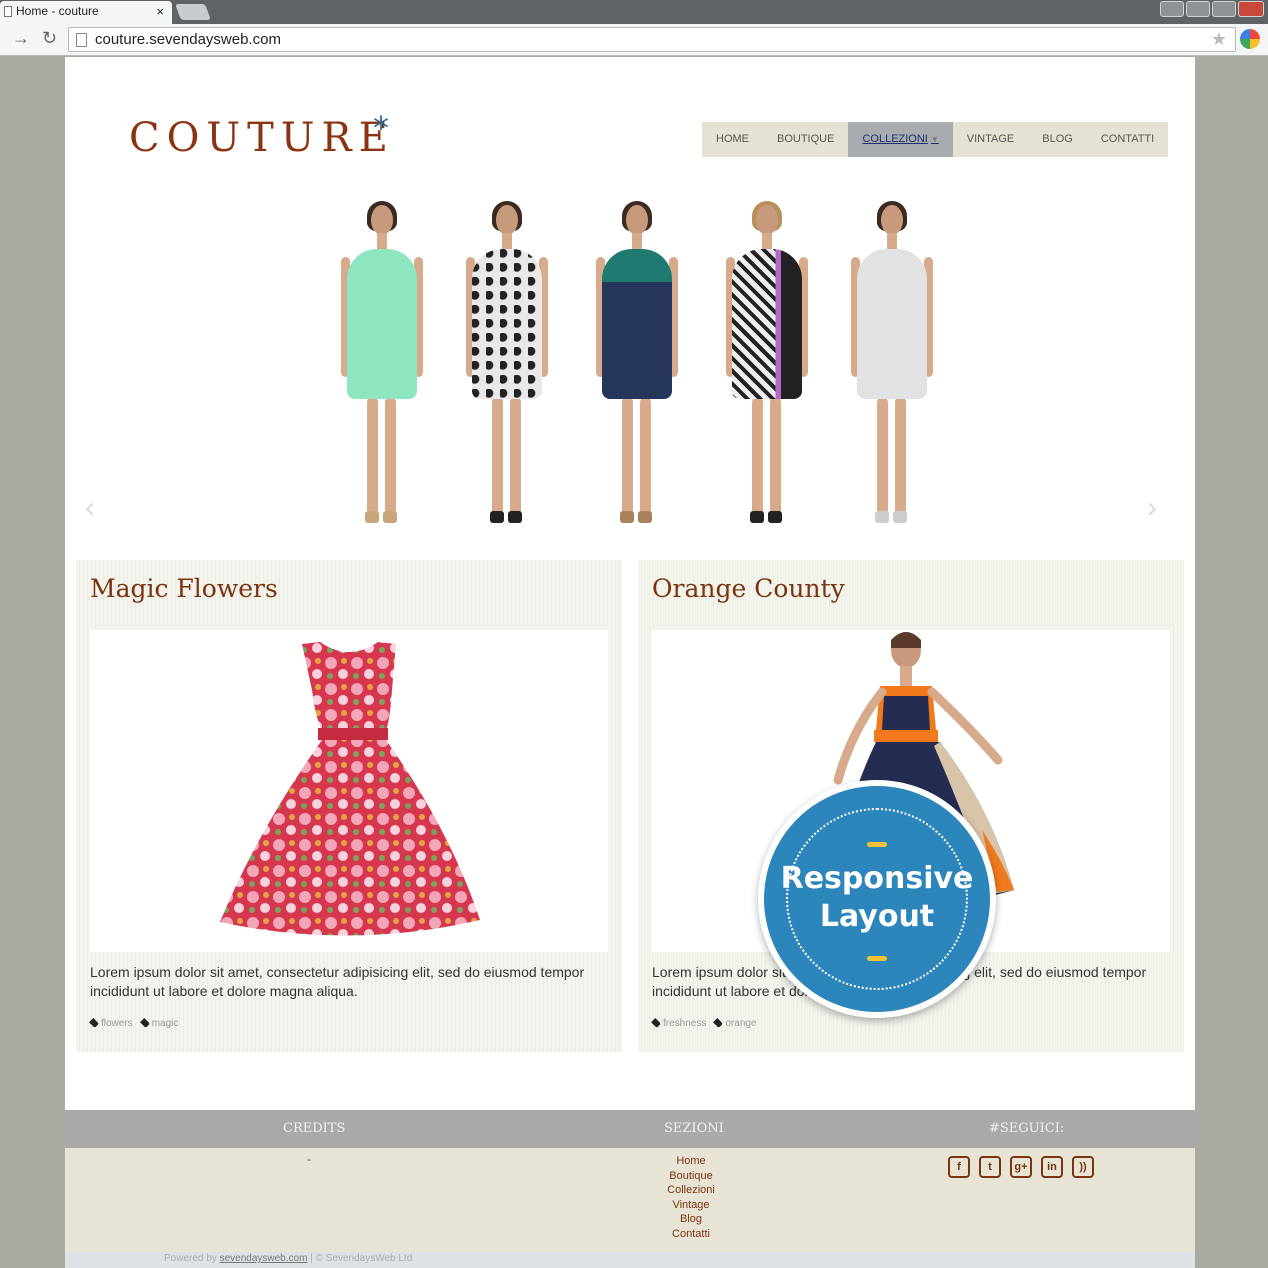 Image resolution: width=1268 pixels, height=1268 pixels. I want to click on credits-value: -, so click(309, 1159).